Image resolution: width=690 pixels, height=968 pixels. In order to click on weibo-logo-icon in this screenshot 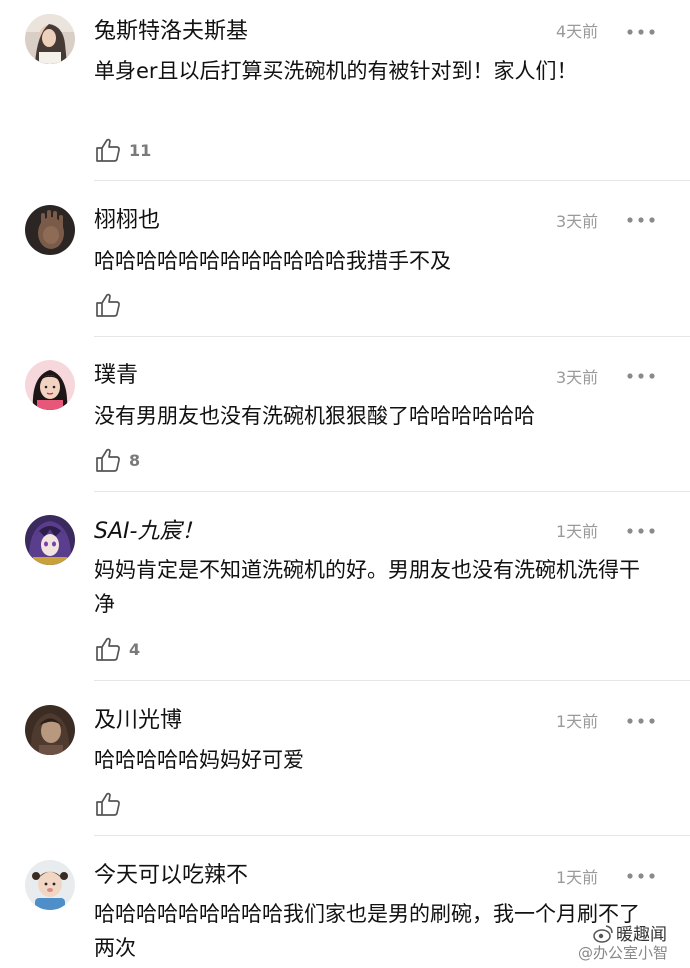, I will do `click(603, 934)`.